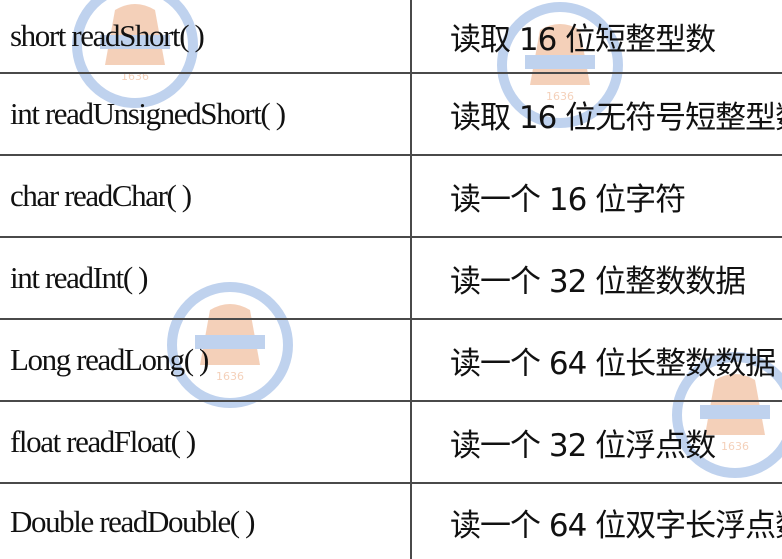 The height and width of the screenshot is (559, 782). What do you see at coordinates (596, 520) in the screenshot?
I see `method-description: 读一个 64 位双字长浮点数` at bounding box center [596, 520].